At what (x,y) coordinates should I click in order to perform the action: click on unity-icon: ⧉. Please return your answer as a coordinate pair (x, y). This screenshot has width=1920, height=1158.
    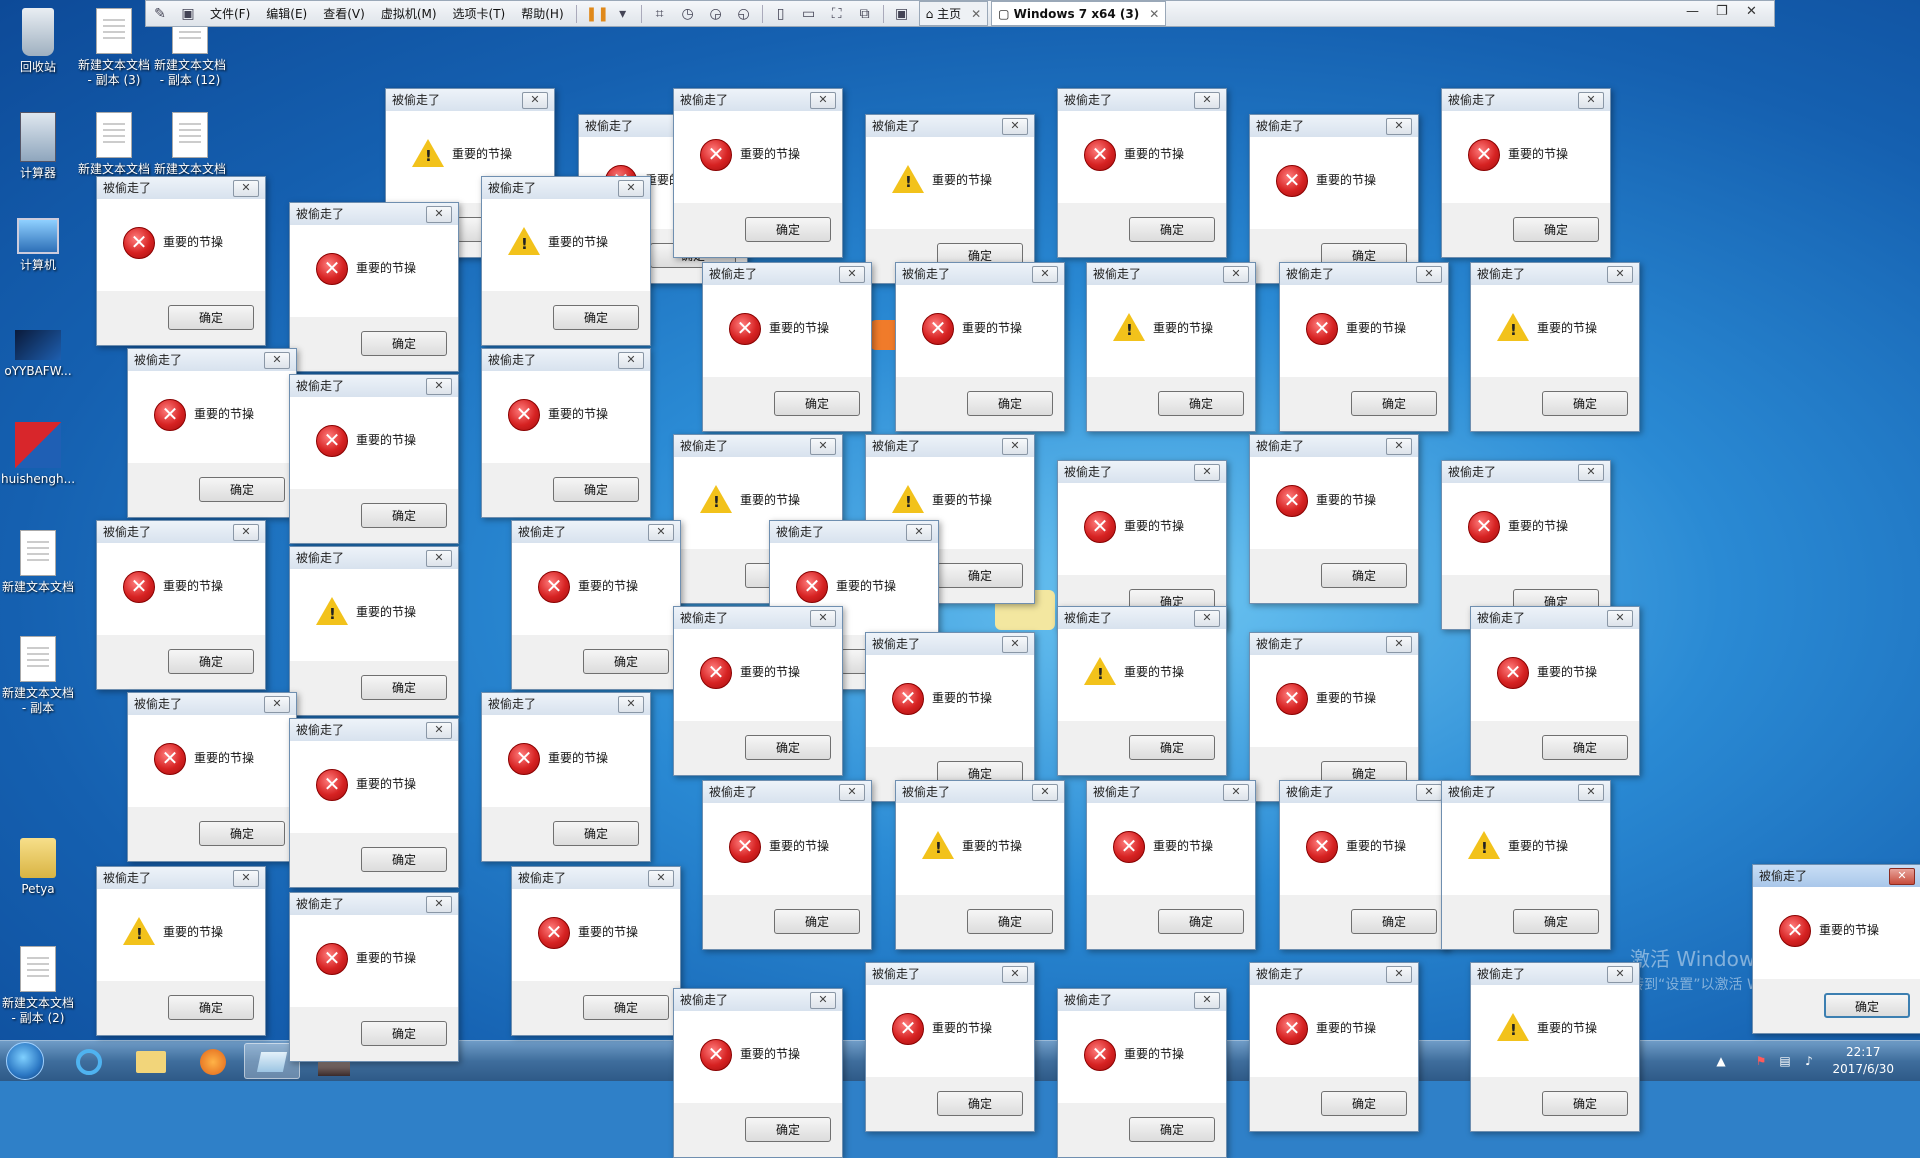
    Looking at the image, I should click on (865, 14).